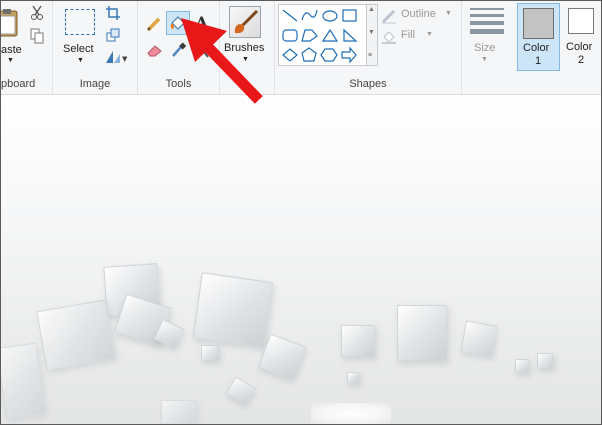 The image size is (602, 425). I want to click on tools-group: A Tools, so click(179, 47).